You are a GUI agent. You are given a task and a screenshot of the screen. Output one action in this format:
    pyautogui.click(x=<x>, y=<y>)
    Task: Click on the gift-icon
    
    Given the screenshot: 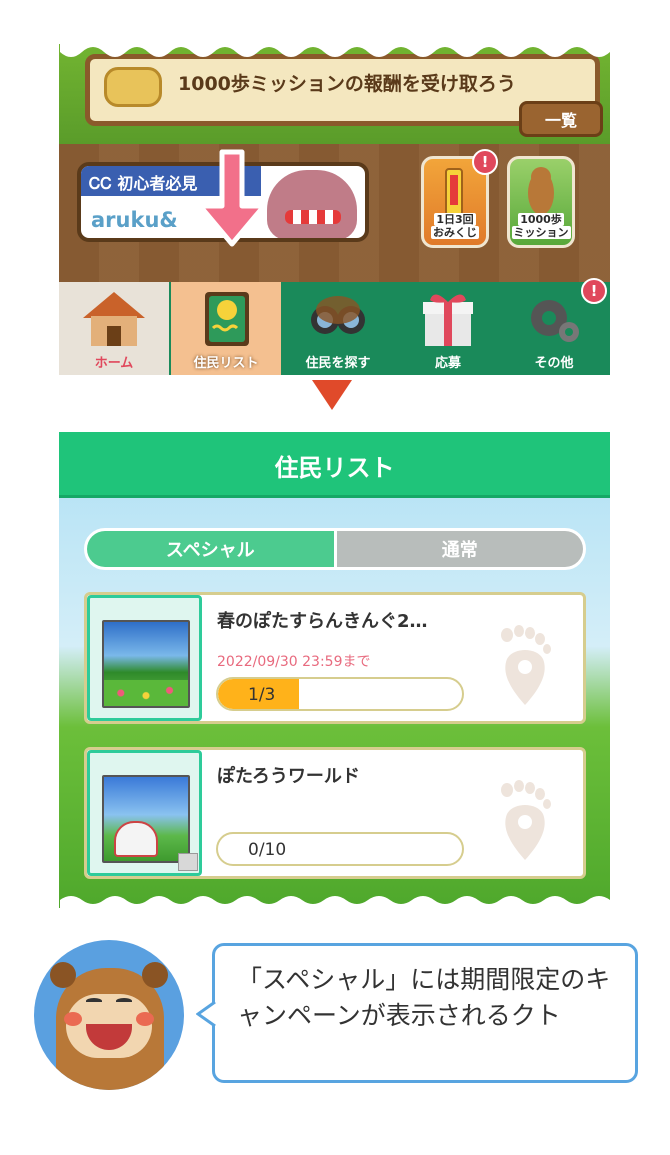 What is the action you would take?
    pyautogui.click(x=448, y=320)
    